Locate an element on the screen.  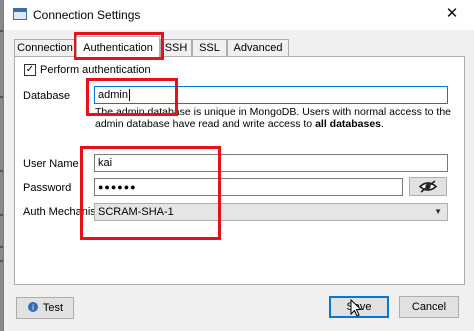
username-input: kai is located at coordinates (271, 163).